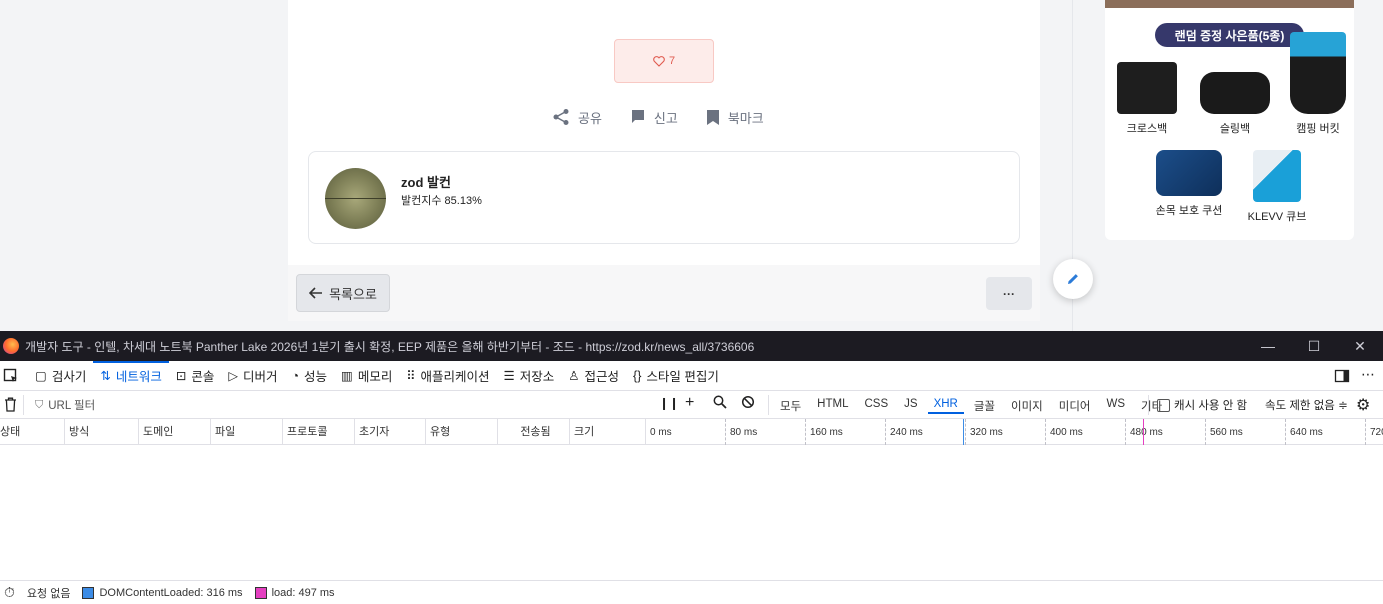 Image resolution: width=1383 pixels, height=604 pixels. What do you see at coordinates (1147, 88) in the screenshot?
I see `crossbag-image` at bounding box center [1147, 88].